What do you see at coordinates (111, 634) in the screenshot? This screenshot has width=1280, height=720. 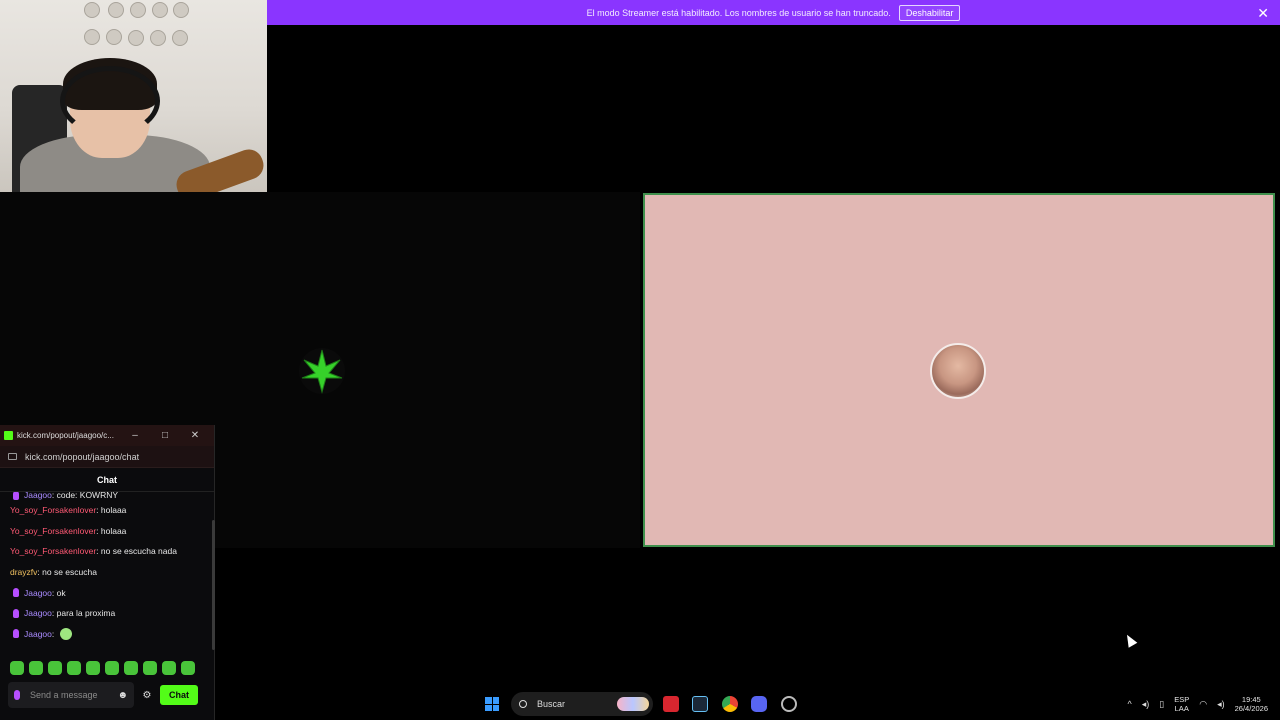 I see `chat-message: Jaagoo :` at bounding box center [111, 634].